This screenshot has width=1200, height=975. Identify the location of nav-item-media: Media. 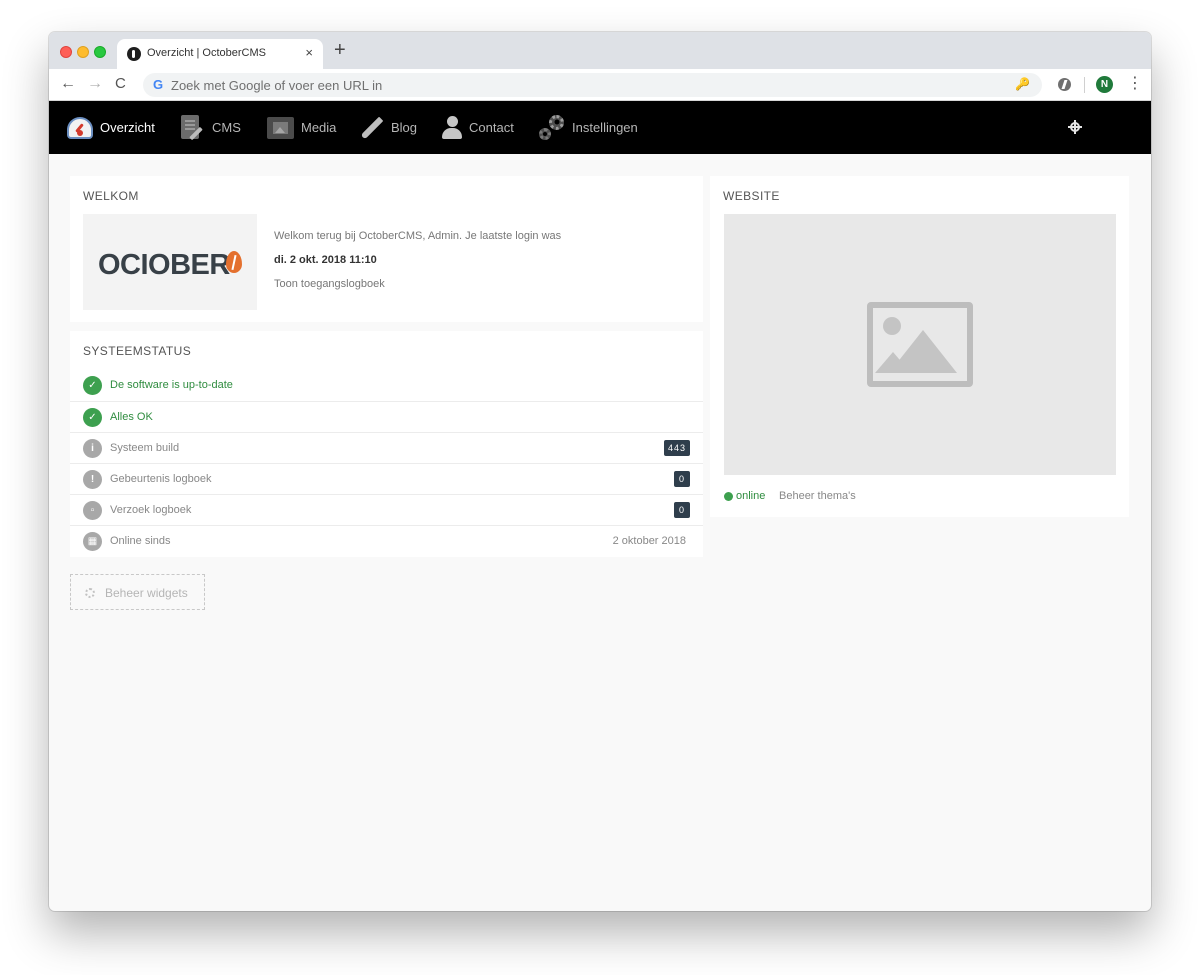
(301, 127).